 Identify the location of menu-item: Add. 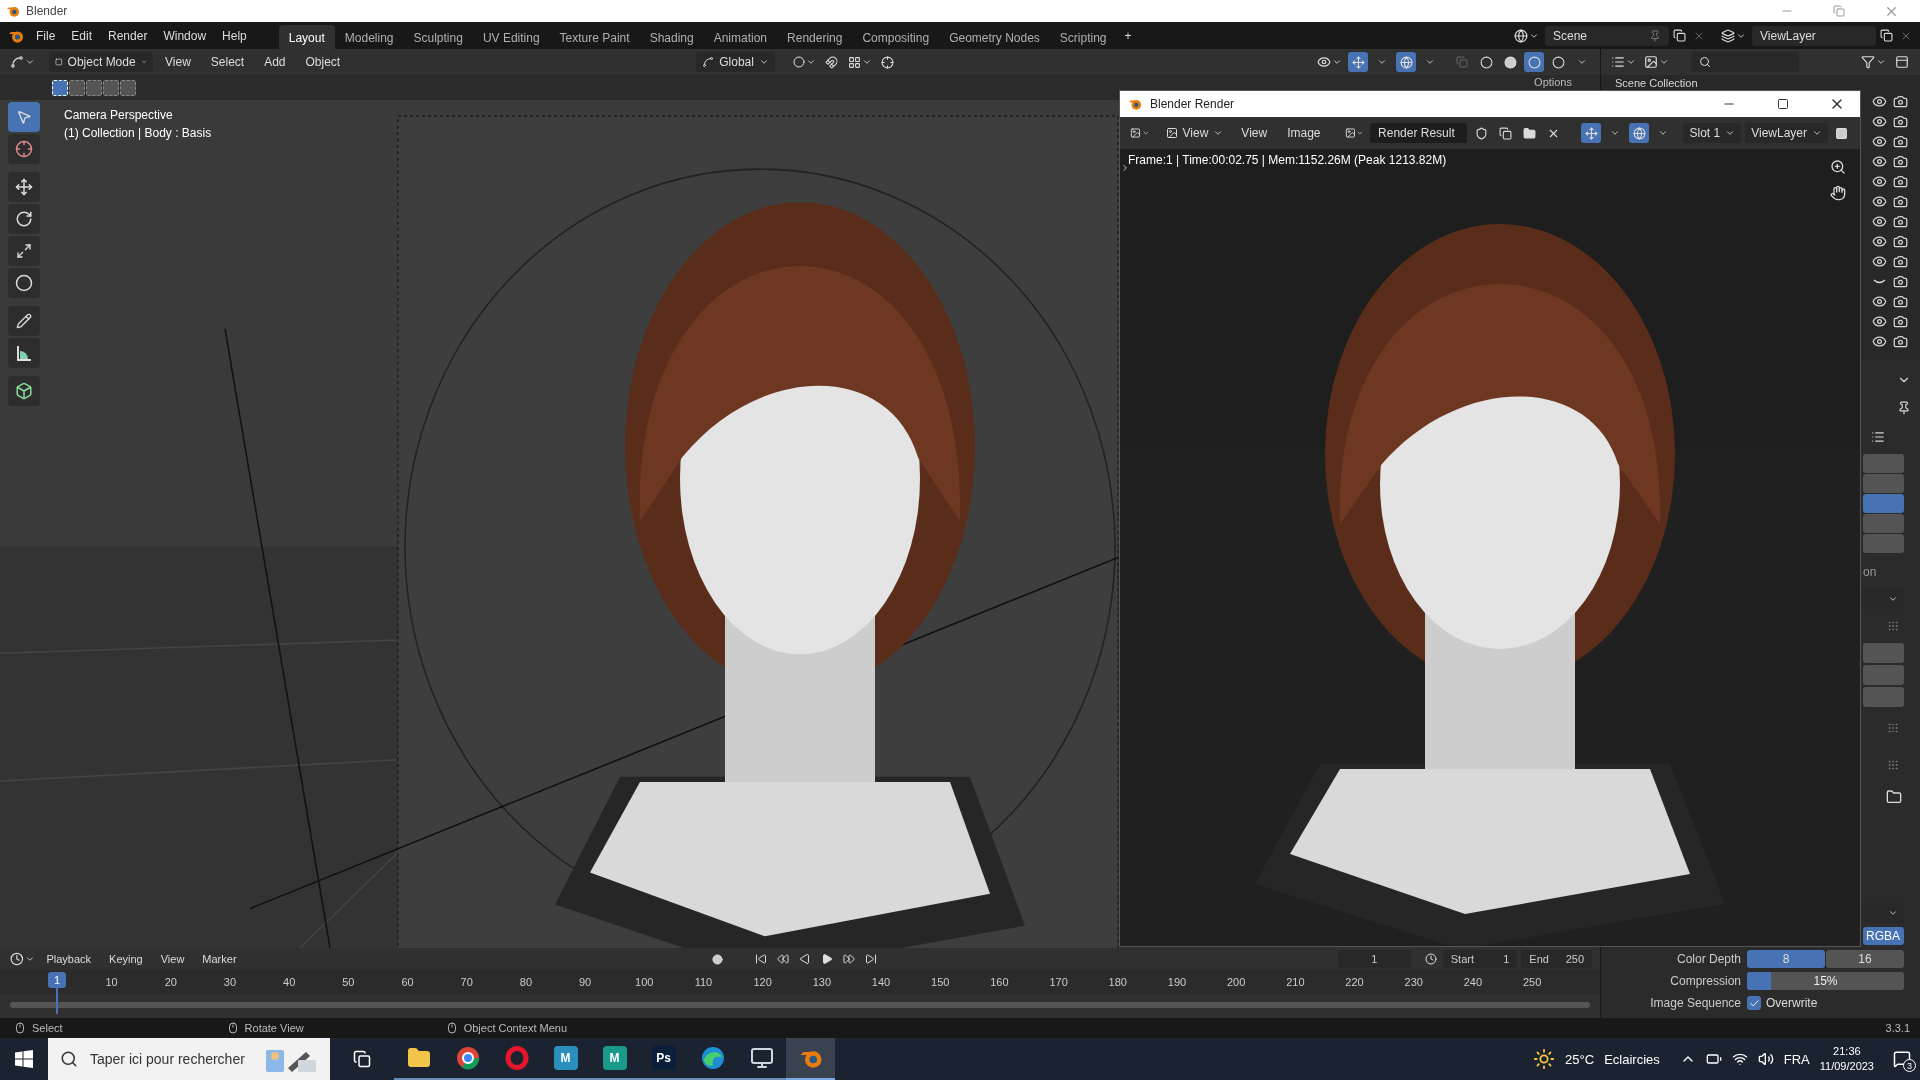
(275, 62).